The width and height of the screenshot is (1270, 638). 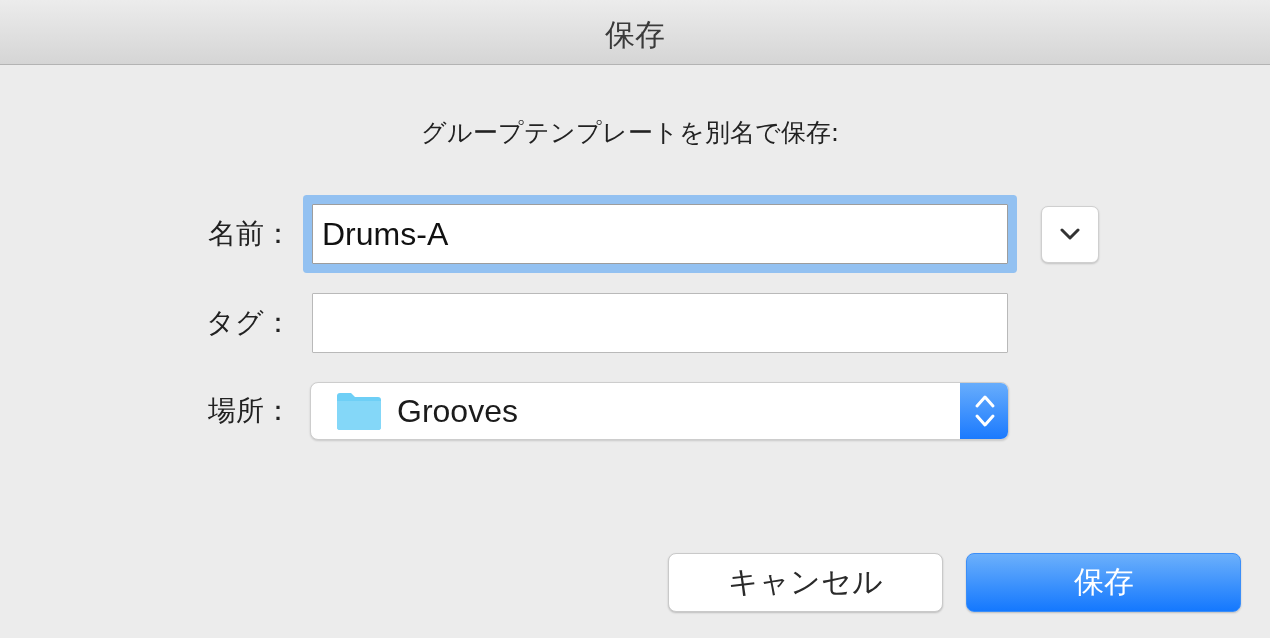 What do you see at coordinates (249, 411) in the screenshot?
I see `field-label: 場所：` at bounding box center [249, 411].